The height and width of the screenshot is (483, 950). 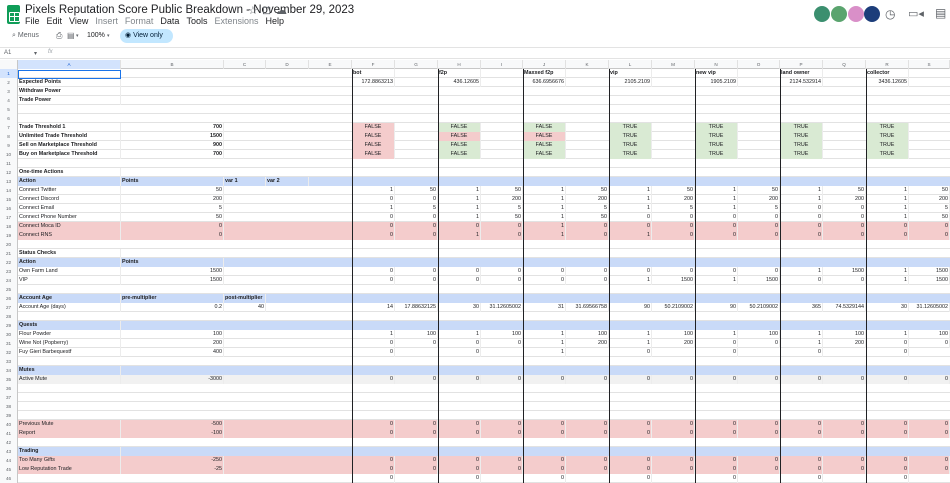 I want to click on cell-i: 50, so click(x=502, y=190).